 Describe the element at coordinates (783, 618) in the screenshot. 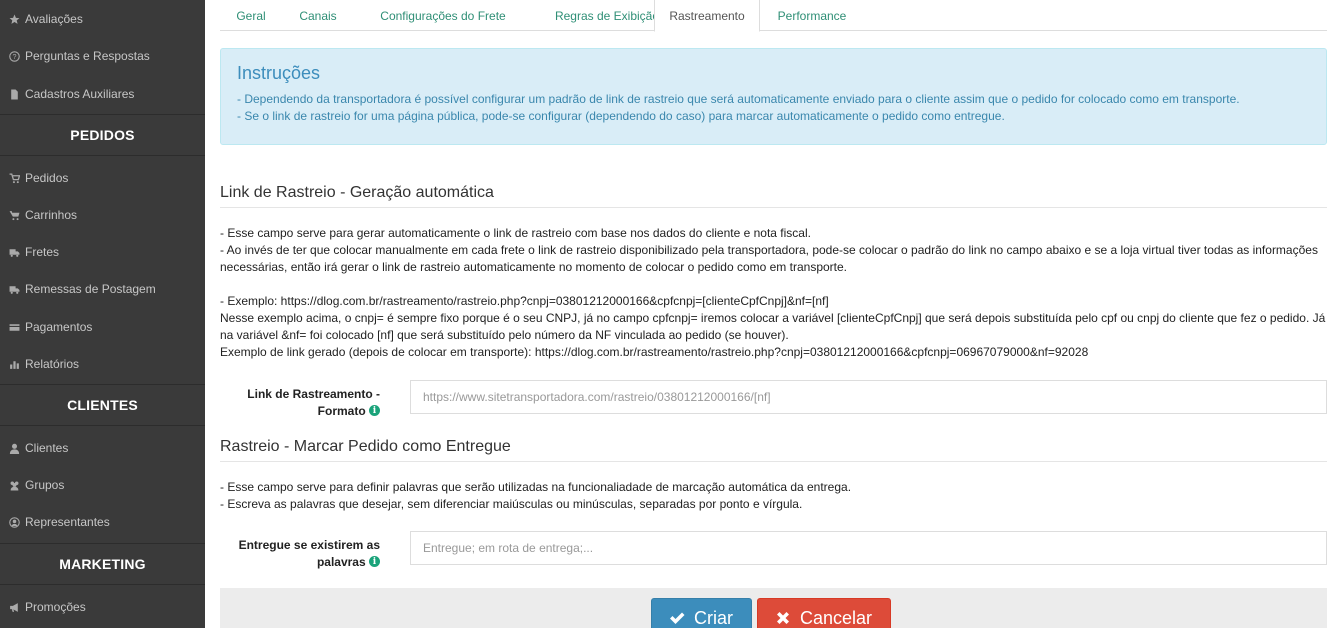

I see `close-icon` at that location.